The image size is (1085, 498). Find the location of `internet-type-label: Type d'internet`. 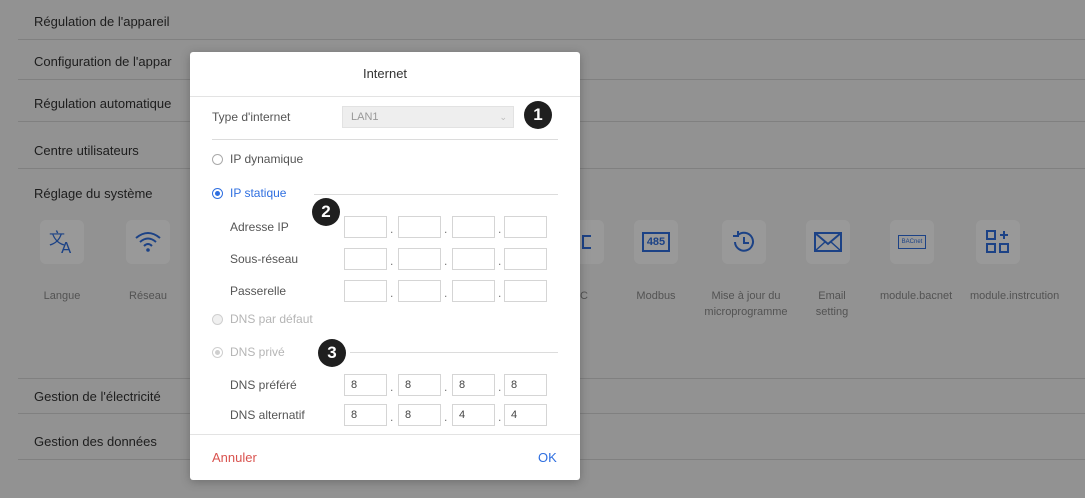

internet-type-label: Type d'internet is located at coordinates (251, 117).